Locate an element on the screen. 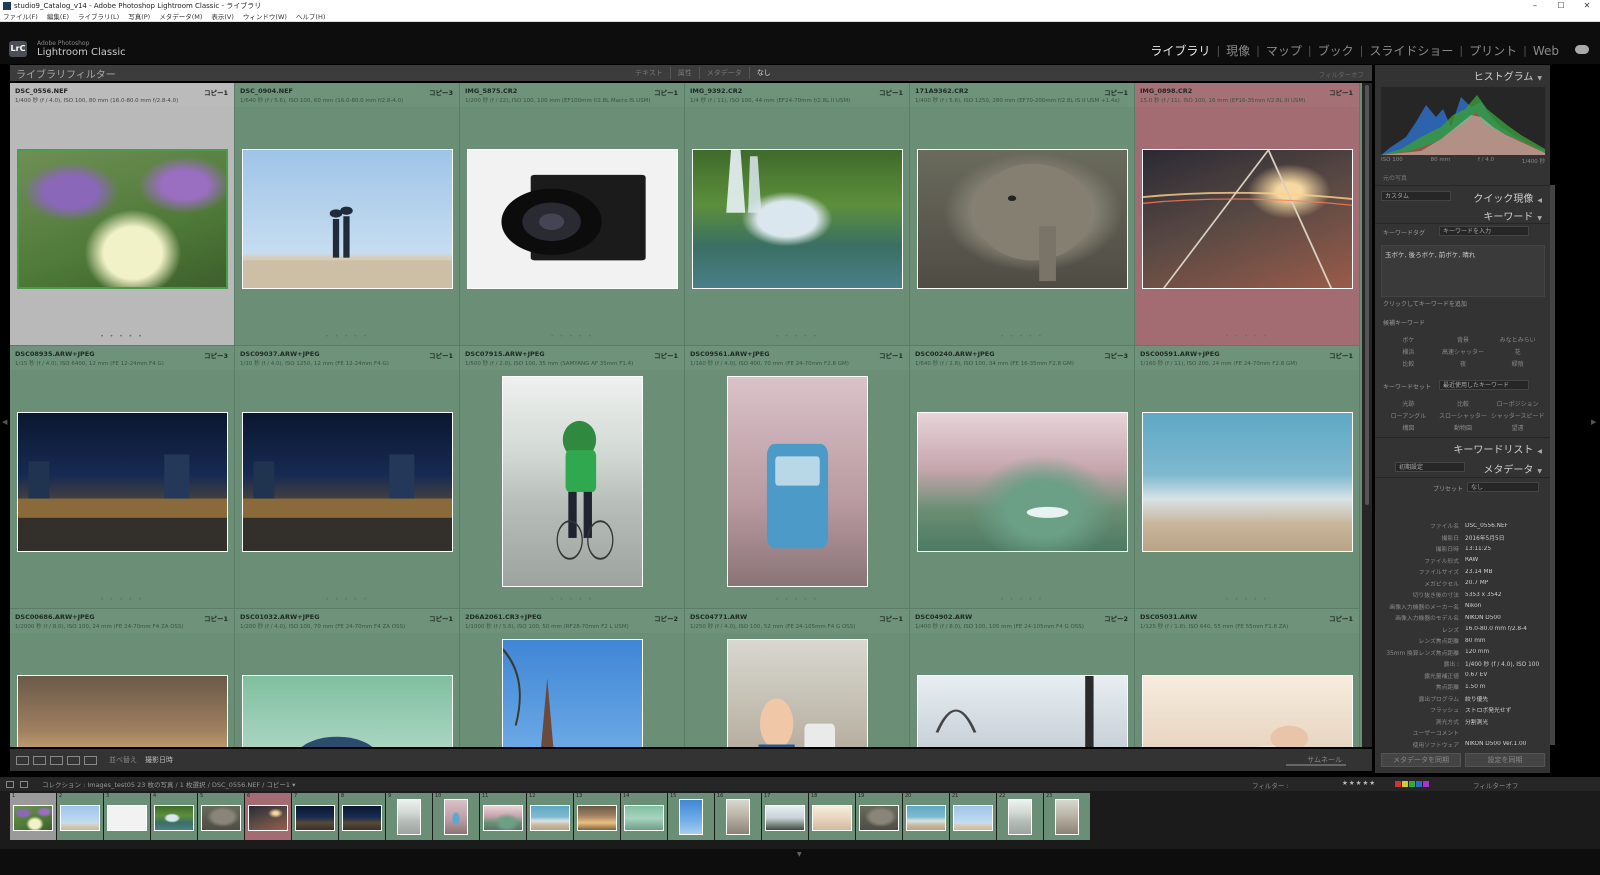 The height and width of the screenshot is (875, 1600). filmstrip-cell: 9 is located at coordinates (409, 816).